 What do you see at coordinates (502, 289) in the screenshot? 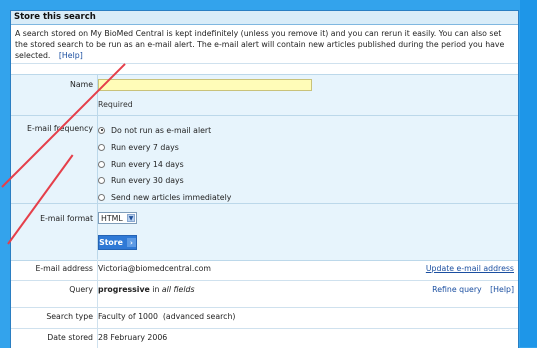
I see `query-help-link: [Help]` at bounding box center [502, 289].